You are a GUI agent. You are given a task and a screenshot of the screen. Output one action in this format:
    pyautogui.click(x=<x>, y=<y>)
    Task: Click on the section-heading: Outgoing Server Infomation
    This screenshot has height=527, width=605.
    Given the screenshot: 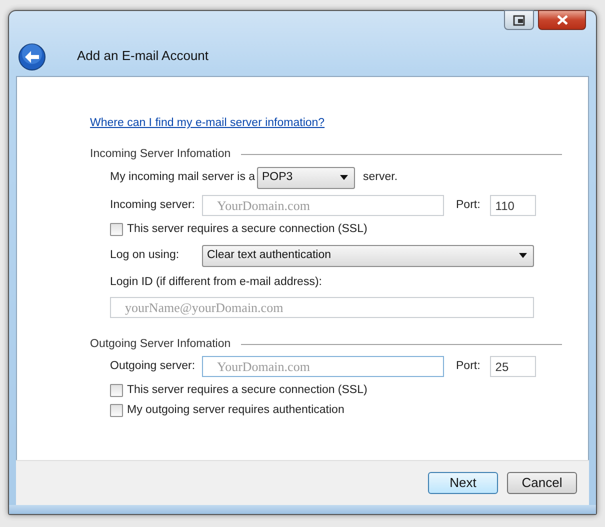 What is the action you would take?
    pyautogui.click(x=160, y=344)
    